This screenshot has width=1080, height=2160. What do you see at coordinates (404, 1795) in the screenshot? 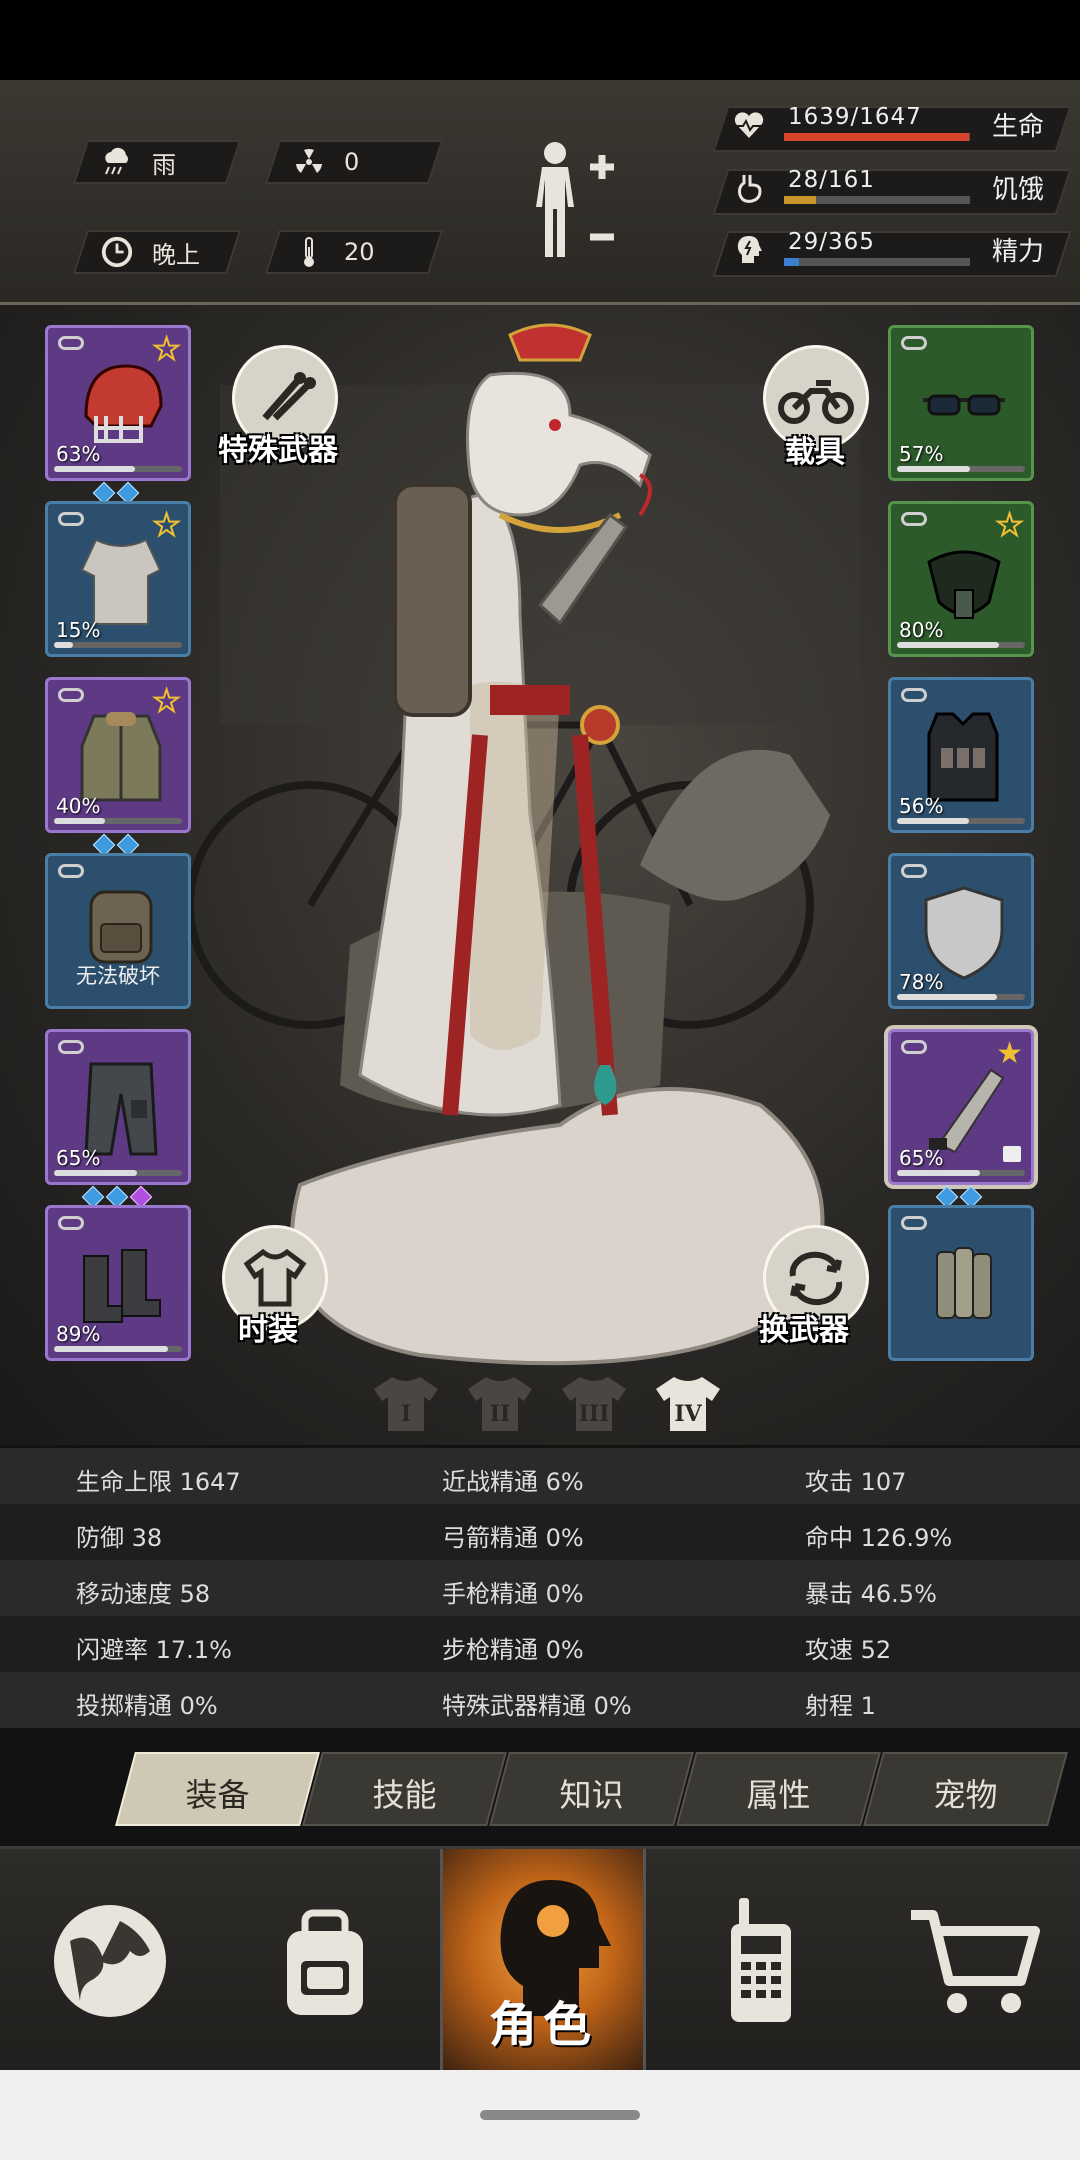
I see `subtab-label: 技能` at bounding box center [404, 1795].